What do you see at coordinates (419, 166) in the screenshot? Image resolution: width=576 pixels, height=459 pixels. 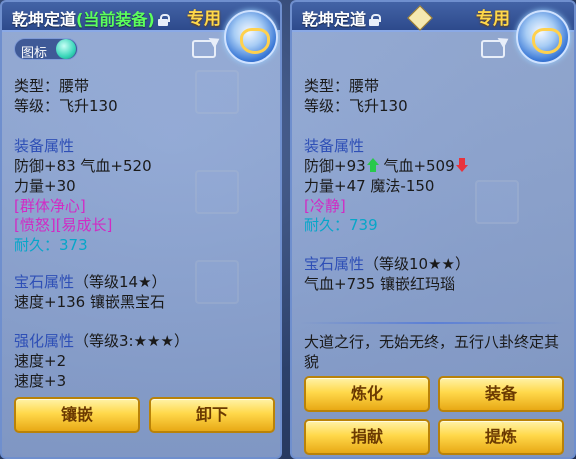 I see `hp-value: 气血+509` at bounding box center [419, 166].